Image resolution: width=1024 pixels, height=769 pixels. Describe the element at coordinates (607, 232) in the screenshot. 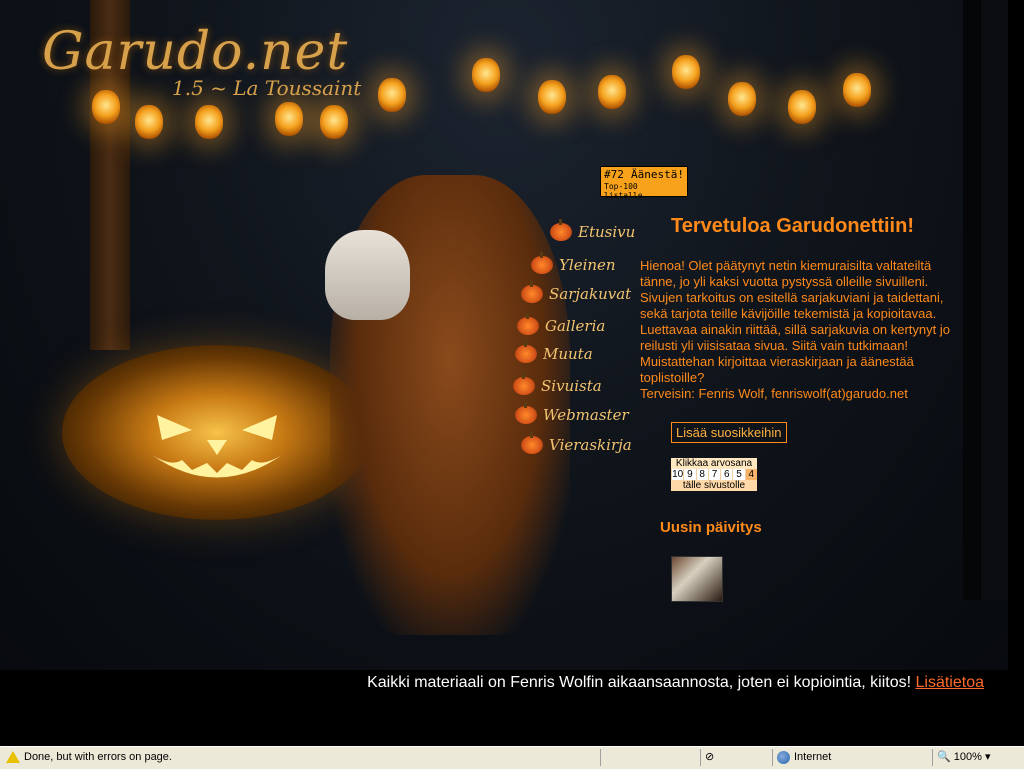

I see `nav-item-label: Etusivu` at that location.